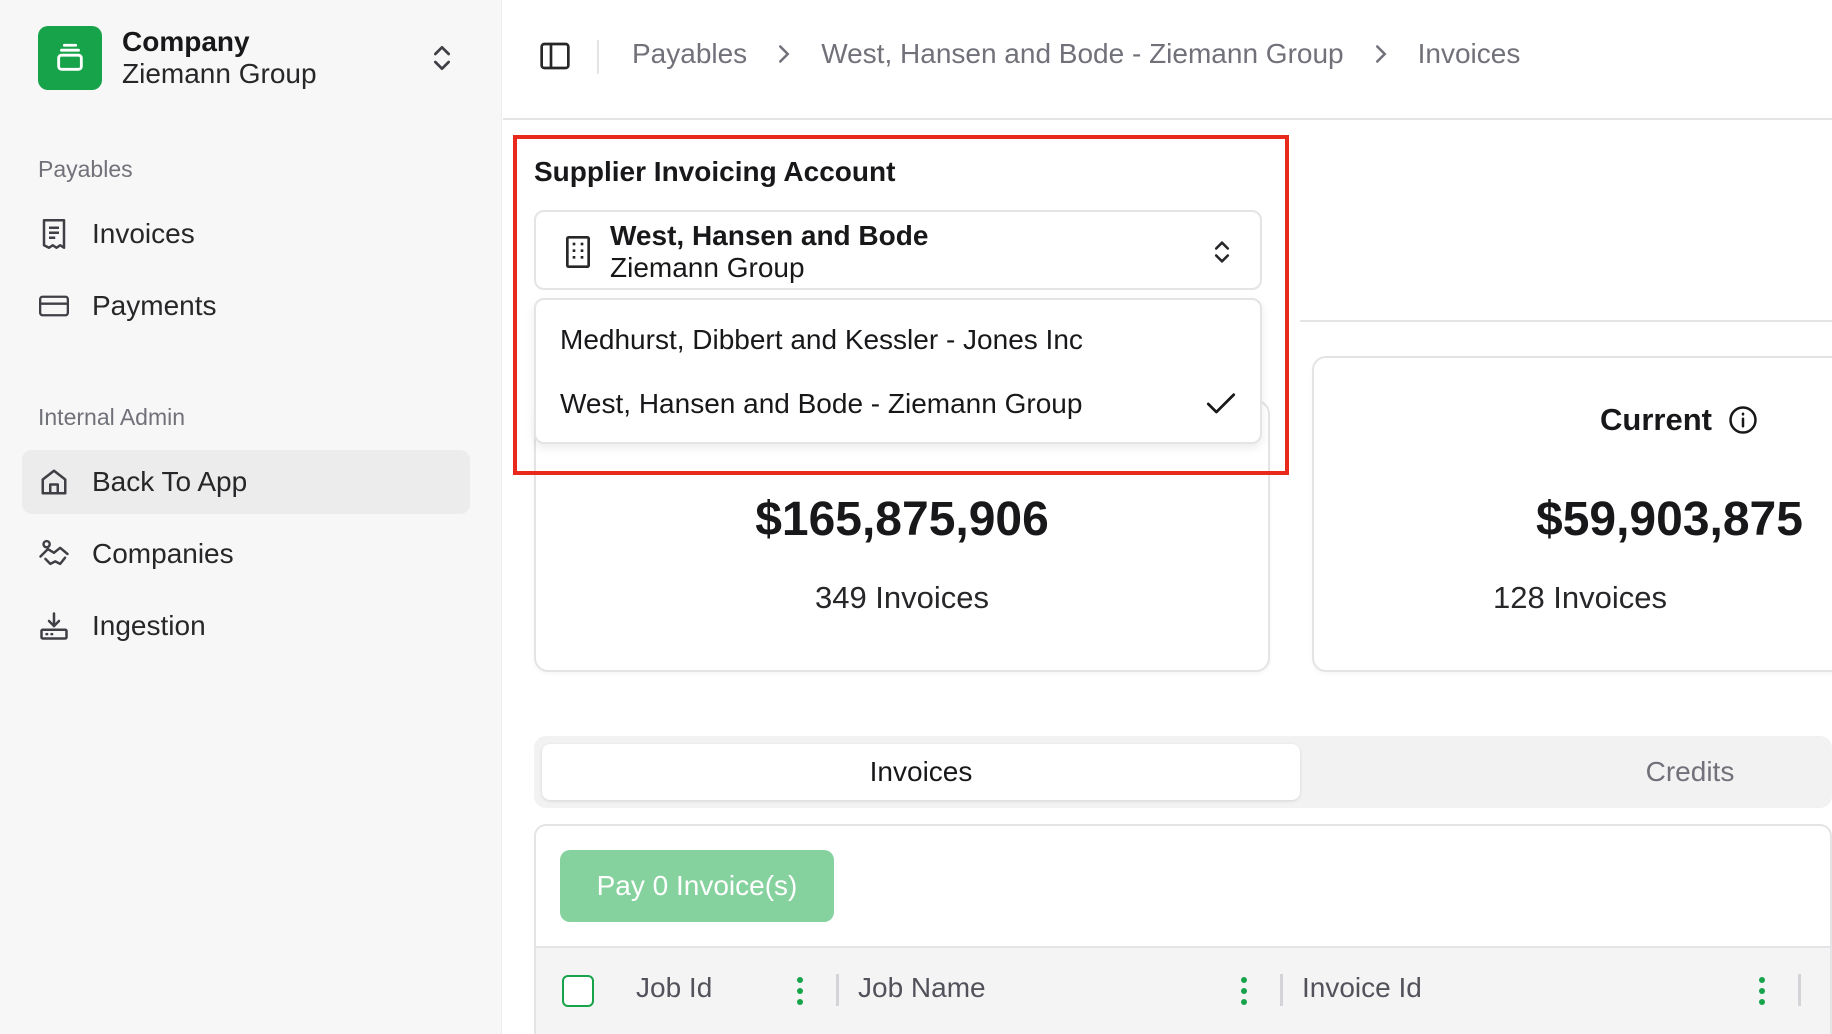 Image resolution: width=1832 pixels, height=1034 pixels. I want to click on download-tray-icon, so click(54, 626).